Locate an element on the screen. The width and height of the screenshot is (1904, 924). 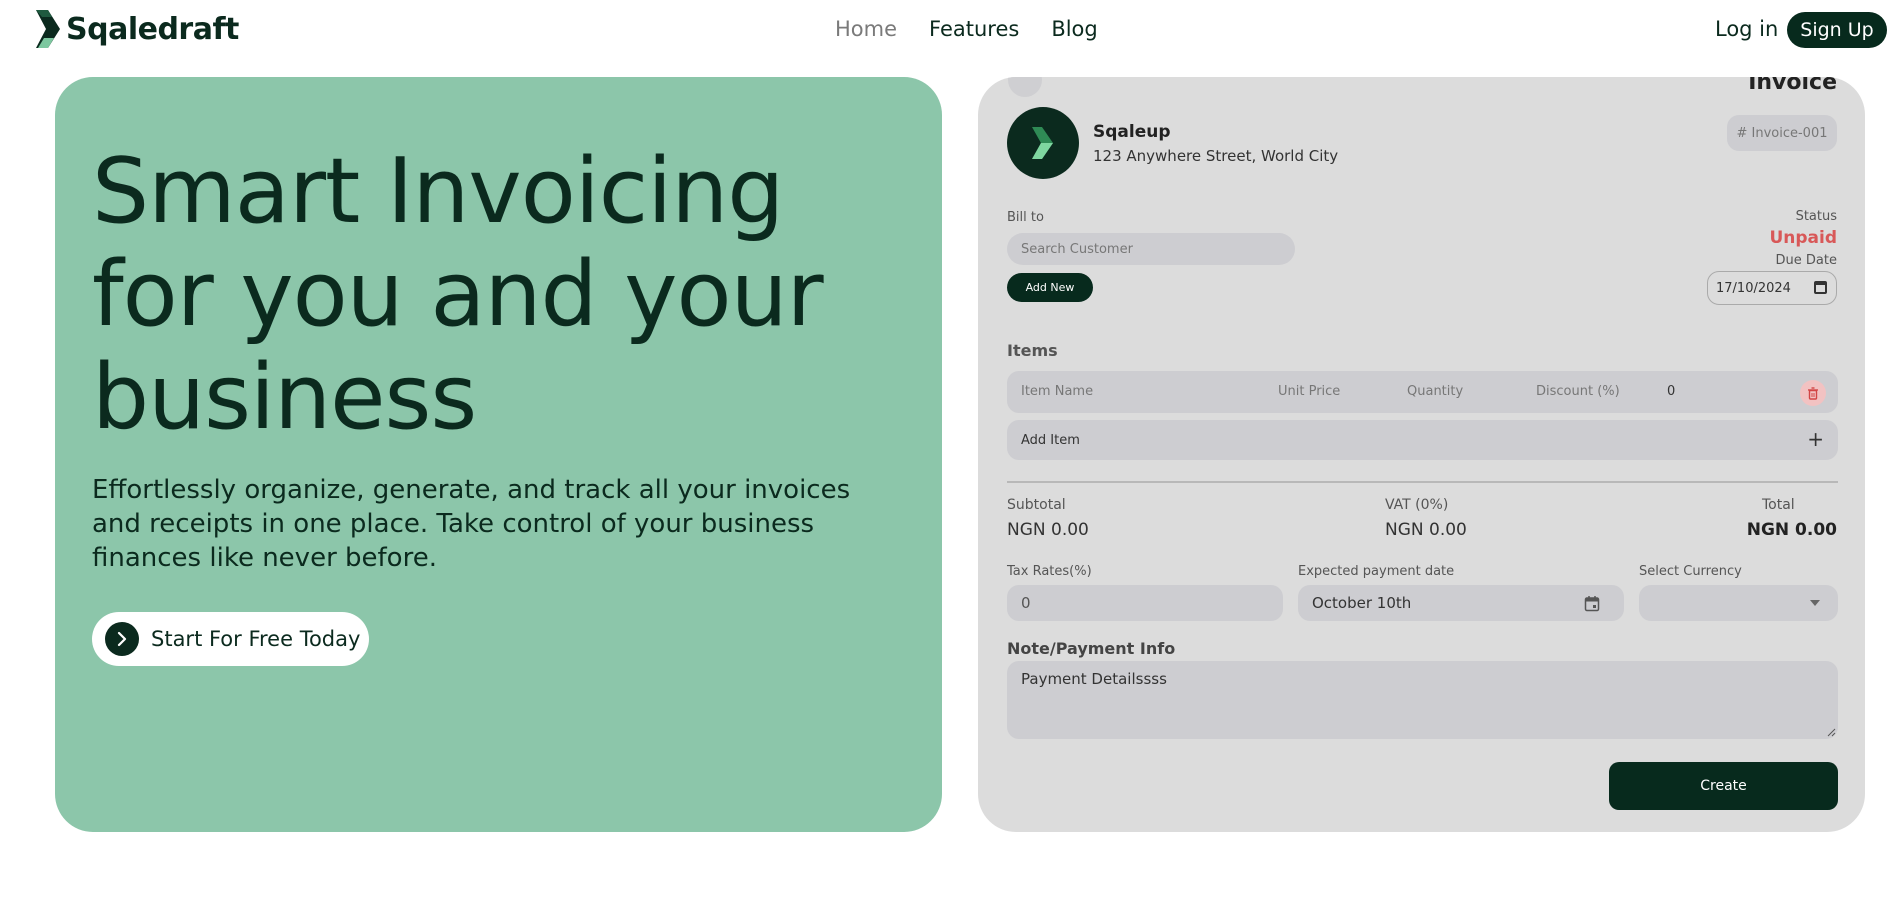
quantity-input: Quantity is located at coordinates (1435, 391).